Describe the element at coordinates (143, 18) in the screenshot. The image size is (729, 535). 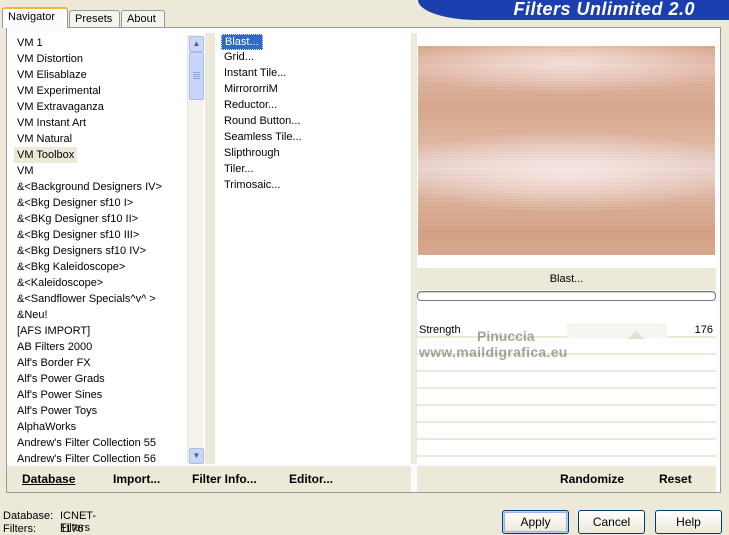
I see `tab-about: About` at that location.